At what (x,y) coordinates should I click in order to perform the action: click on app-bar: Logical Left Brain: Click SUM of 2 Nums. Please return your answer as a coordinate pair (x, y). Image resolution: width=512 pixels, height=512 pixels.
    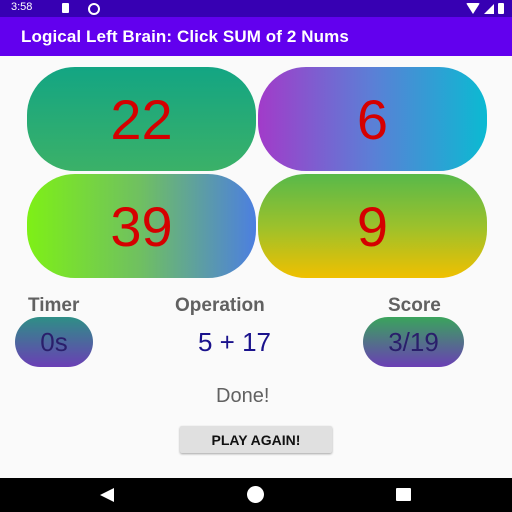
    Looking at the image, I should click on (256, 36).